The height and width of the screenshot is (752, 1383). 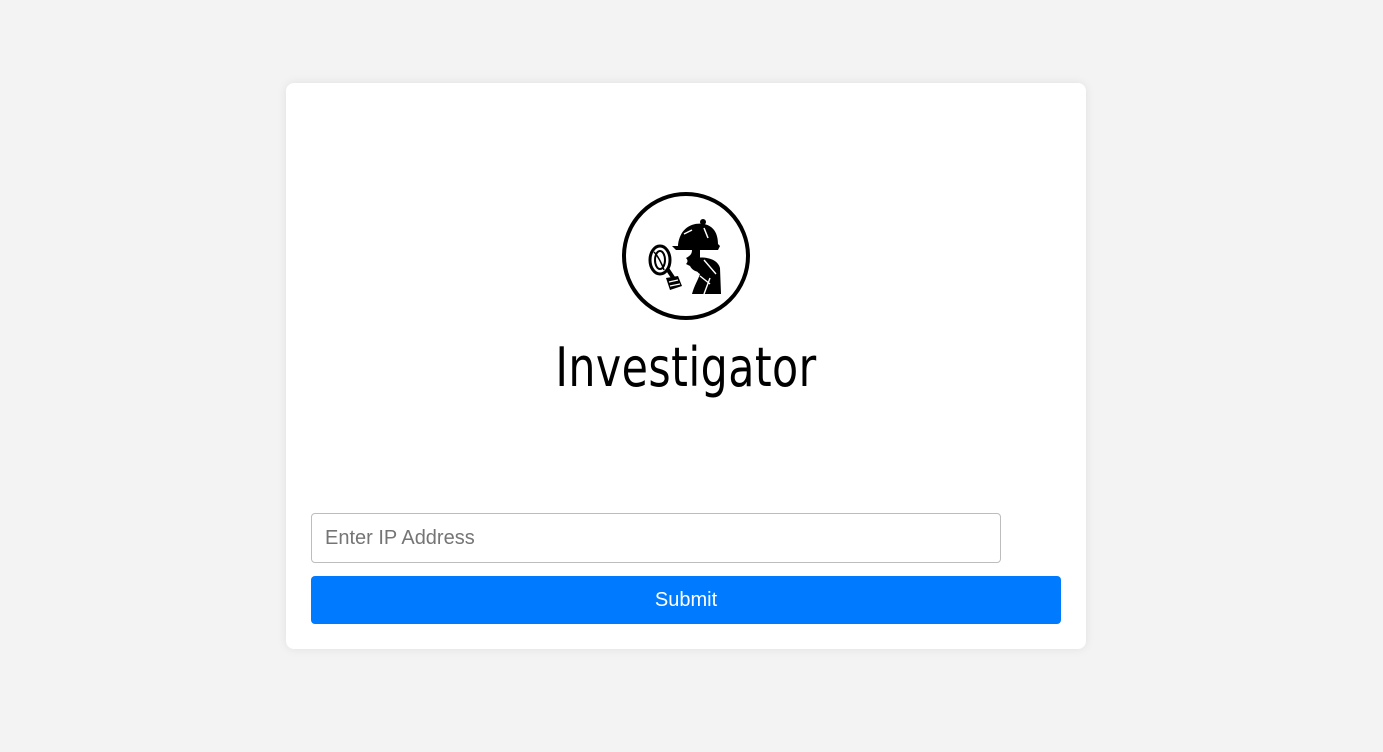 I want to click on brand-title: Investigator, so click(x=686, y=367).